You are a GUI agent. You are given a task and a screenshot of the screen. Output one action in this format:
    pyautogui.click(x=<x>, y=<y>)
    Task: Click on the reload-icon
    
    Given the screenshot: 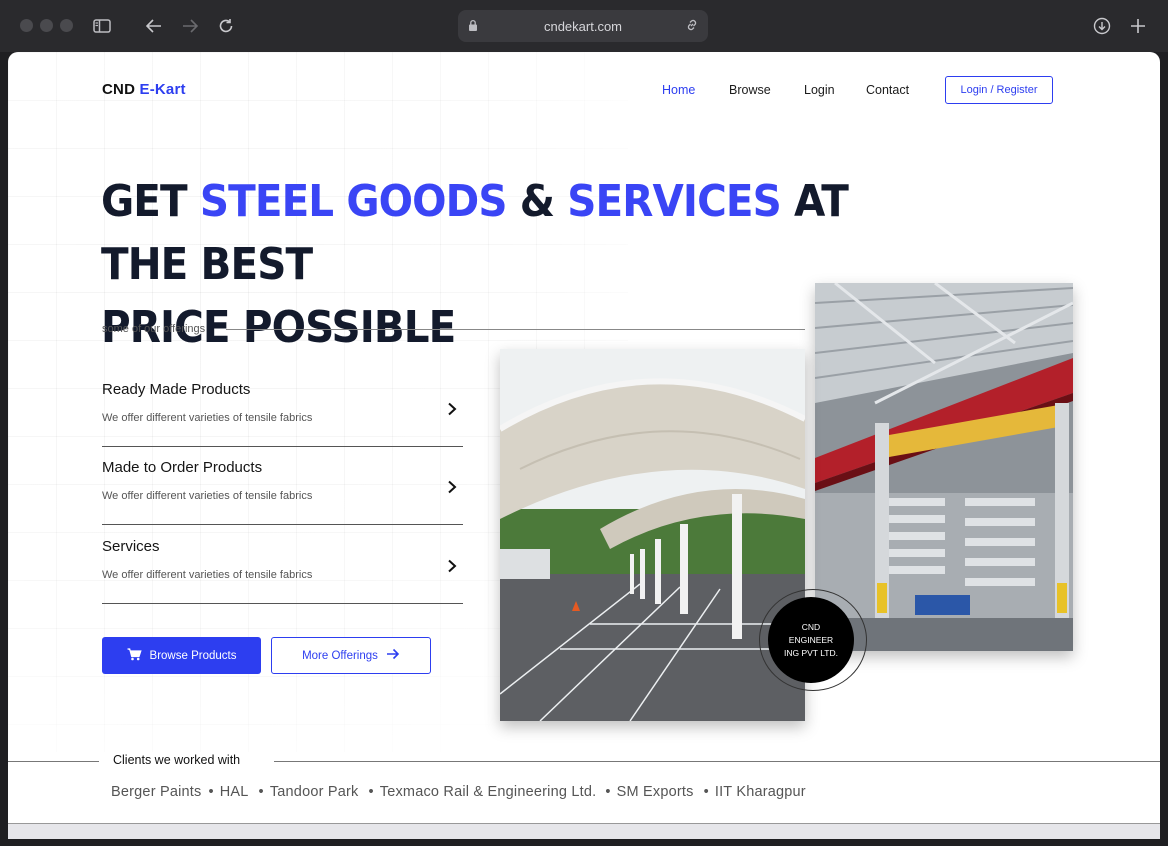 What is the action you would take?
    pyautogui.click(x=226, y=26)
    